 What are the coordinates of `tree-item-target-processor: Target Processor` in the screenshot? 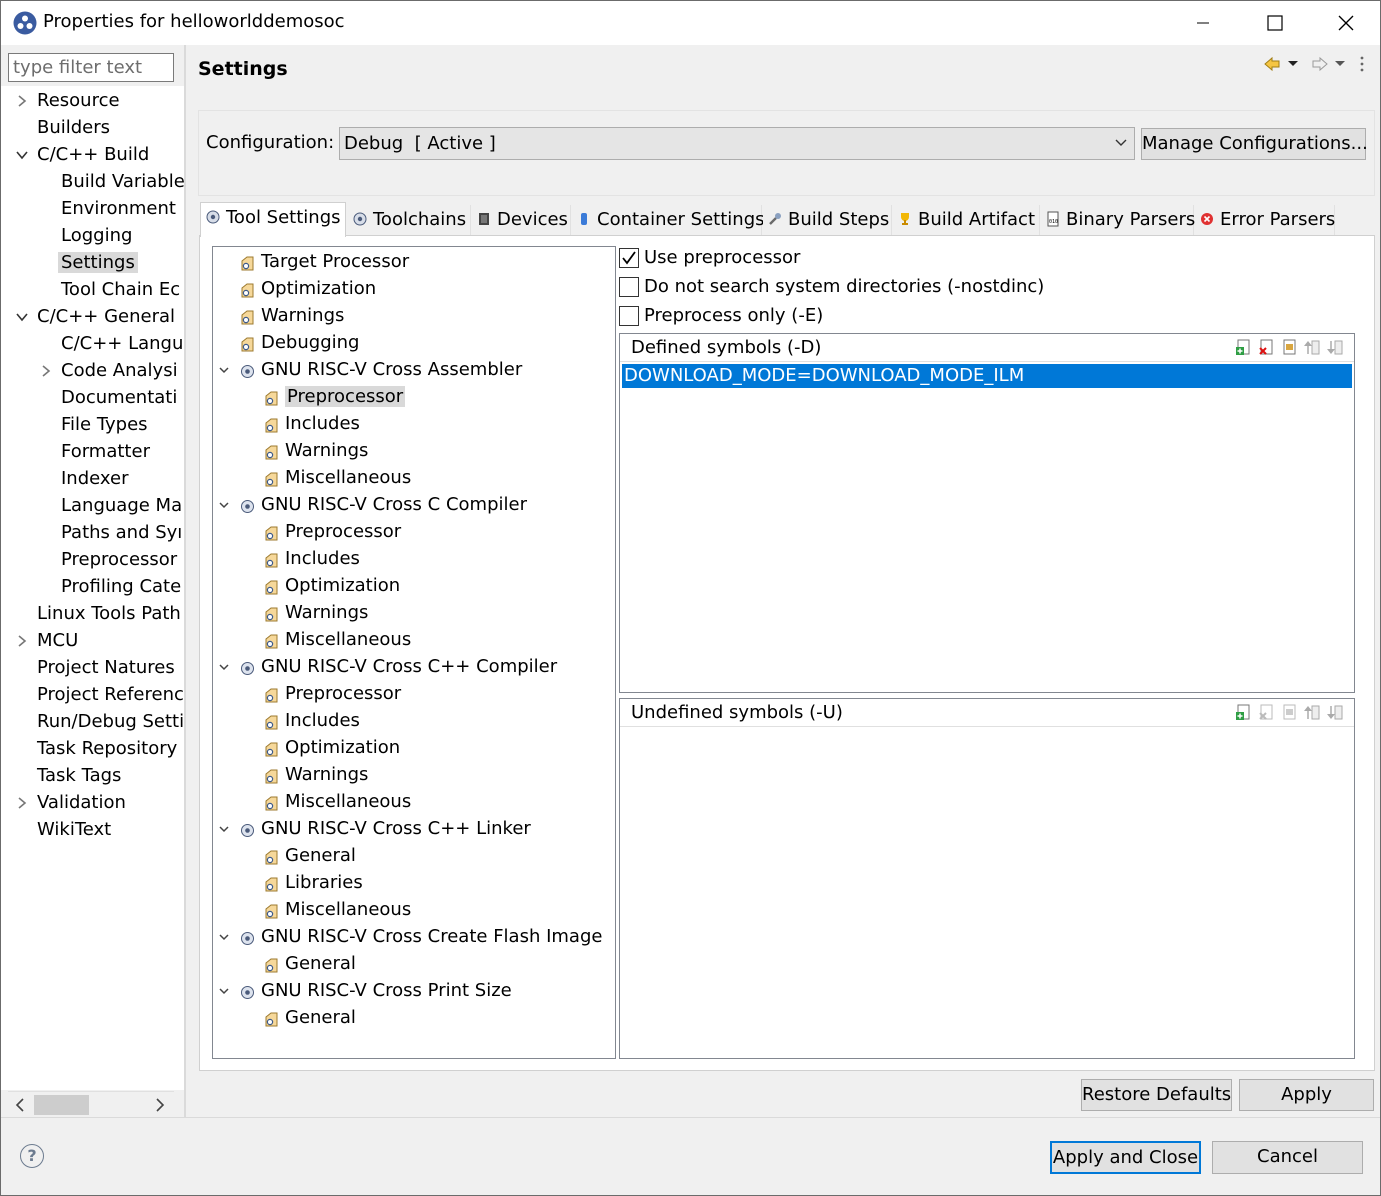 It's located at (324, 261).